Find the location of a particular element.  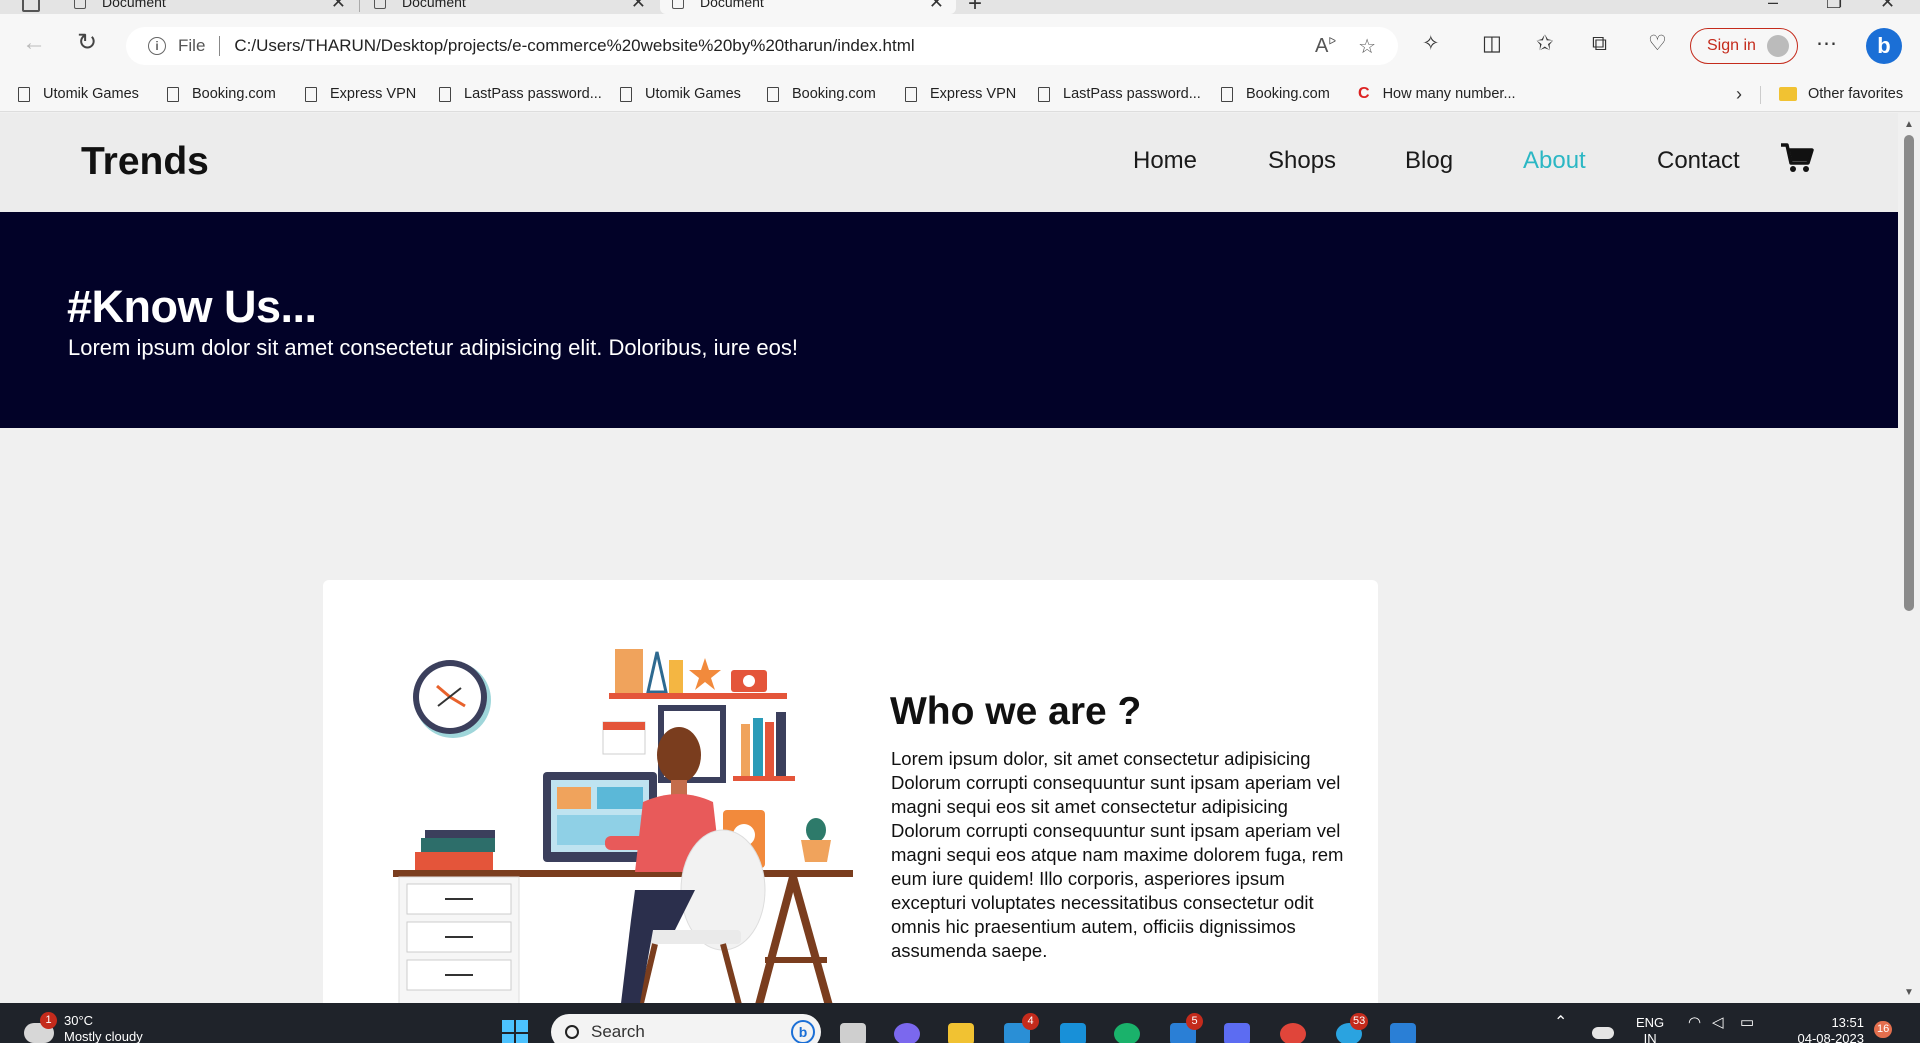

taskbar-search: Search b is located at coordinates (686, 1028).